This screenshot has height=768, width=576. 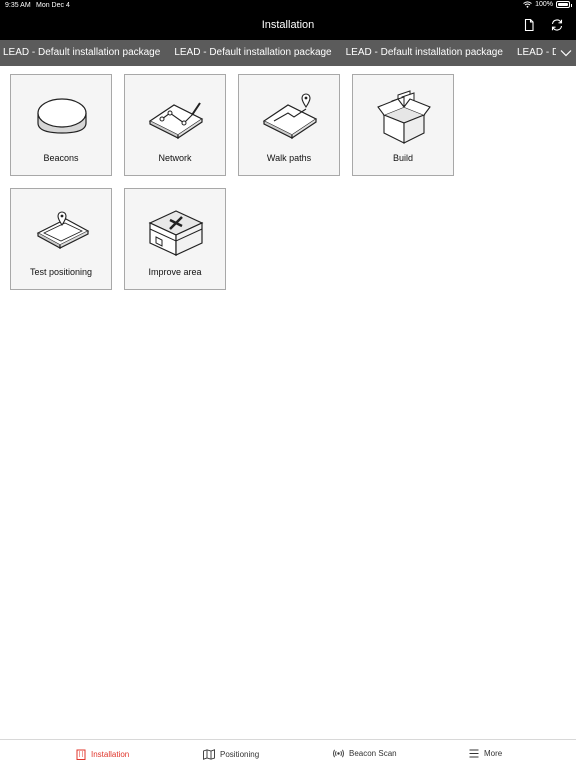 What do you see at coordinates (493, 753) in the screenshot?
I see `tab-label: More` at bounding box center [493, 753].